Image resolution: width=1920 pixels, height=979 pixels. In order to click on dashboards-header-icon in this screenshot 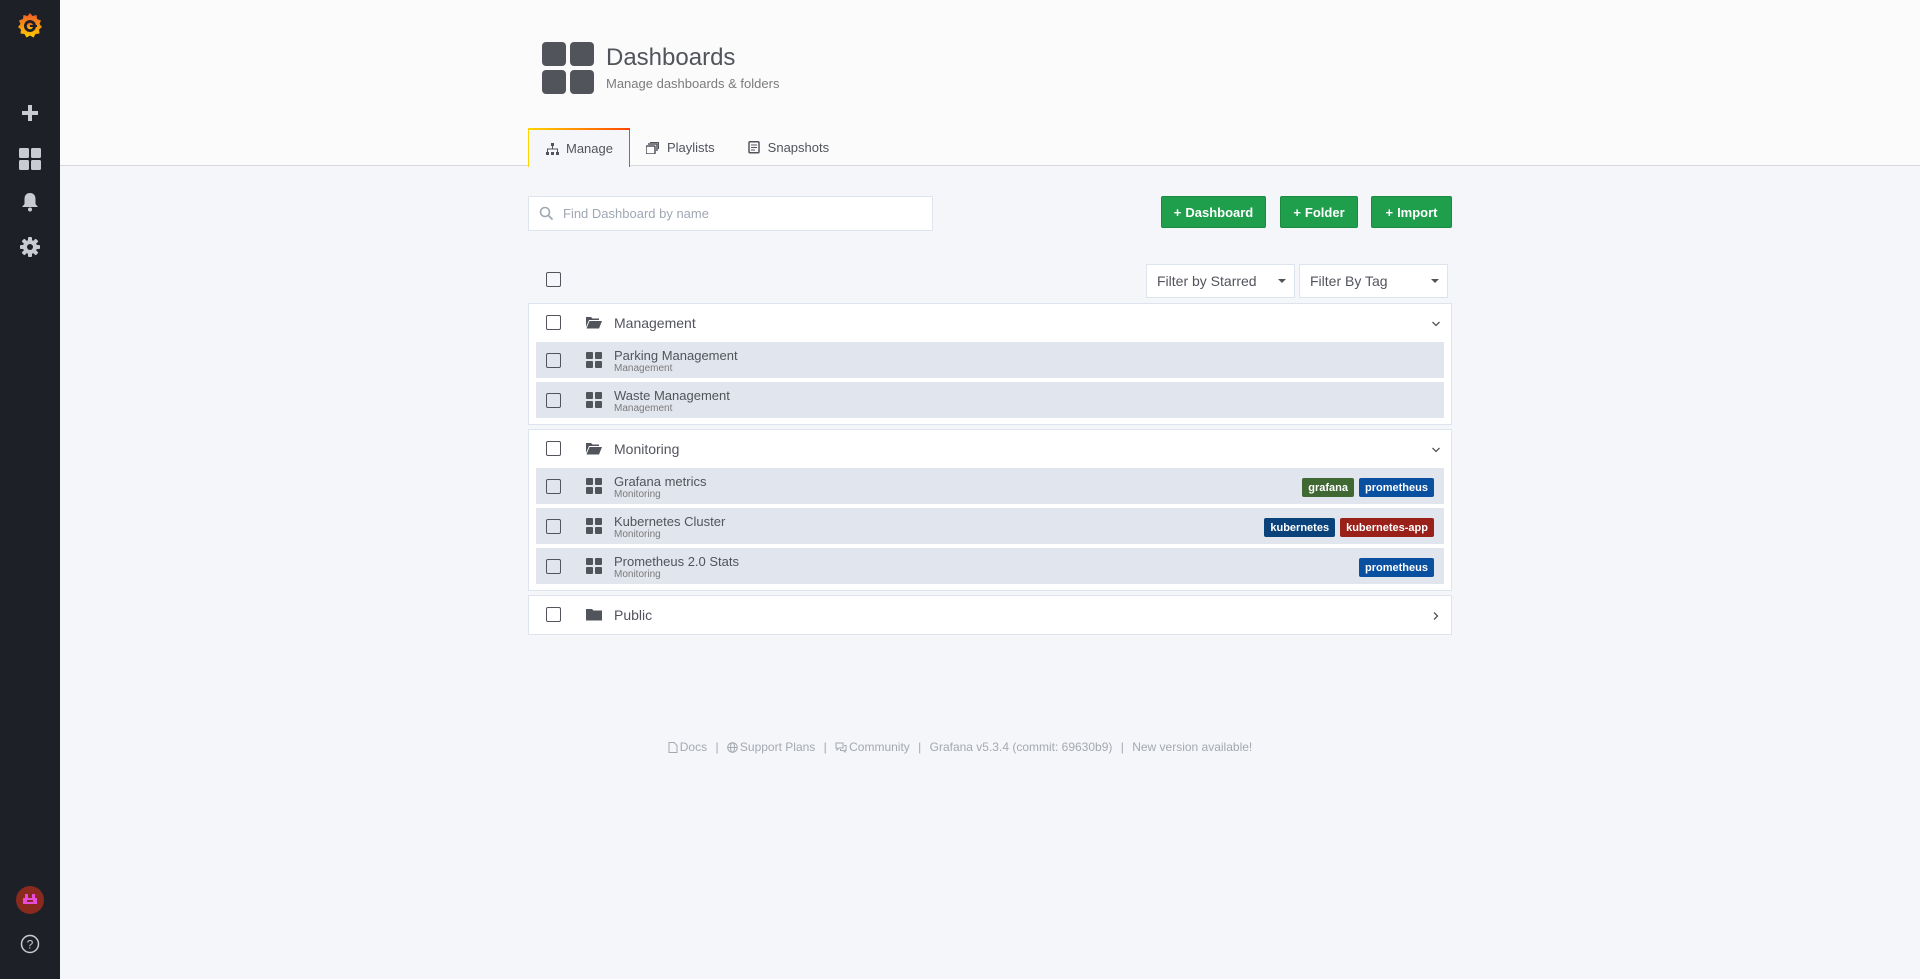, I will do `click(568, 68)`.